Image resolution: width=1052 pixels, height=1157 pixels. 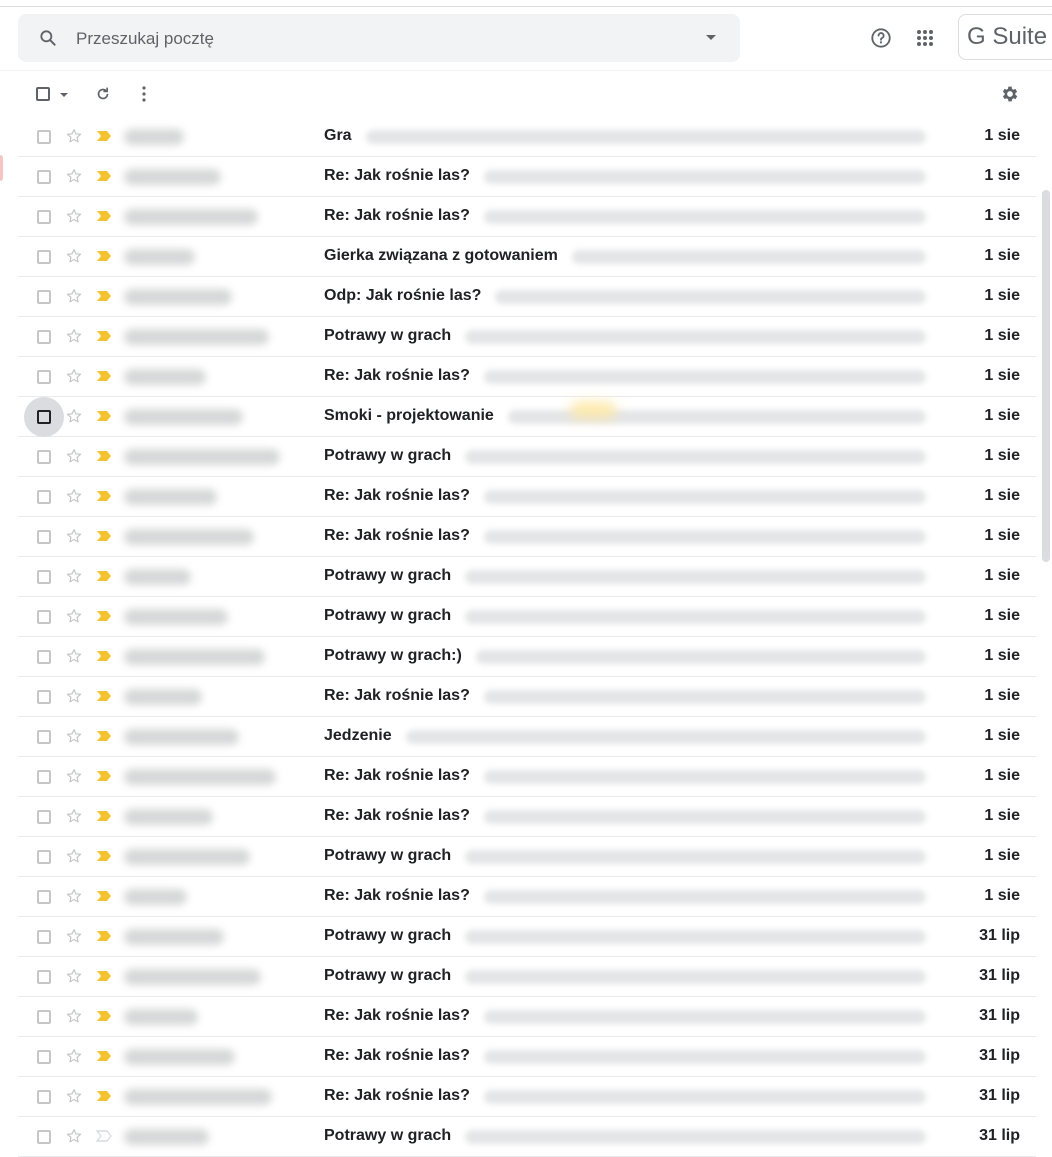 I want to click on search-icon, so click(x=48, y=38).